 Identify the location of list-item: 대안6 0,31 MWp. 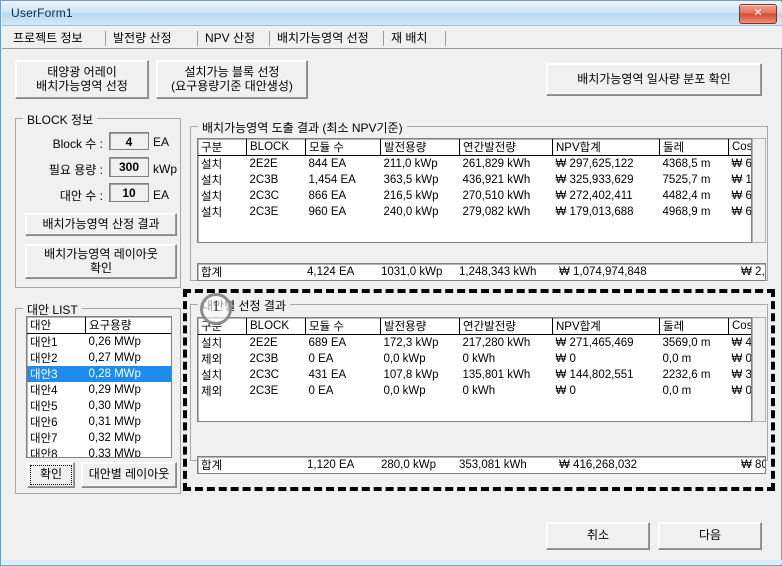
(99, 422).